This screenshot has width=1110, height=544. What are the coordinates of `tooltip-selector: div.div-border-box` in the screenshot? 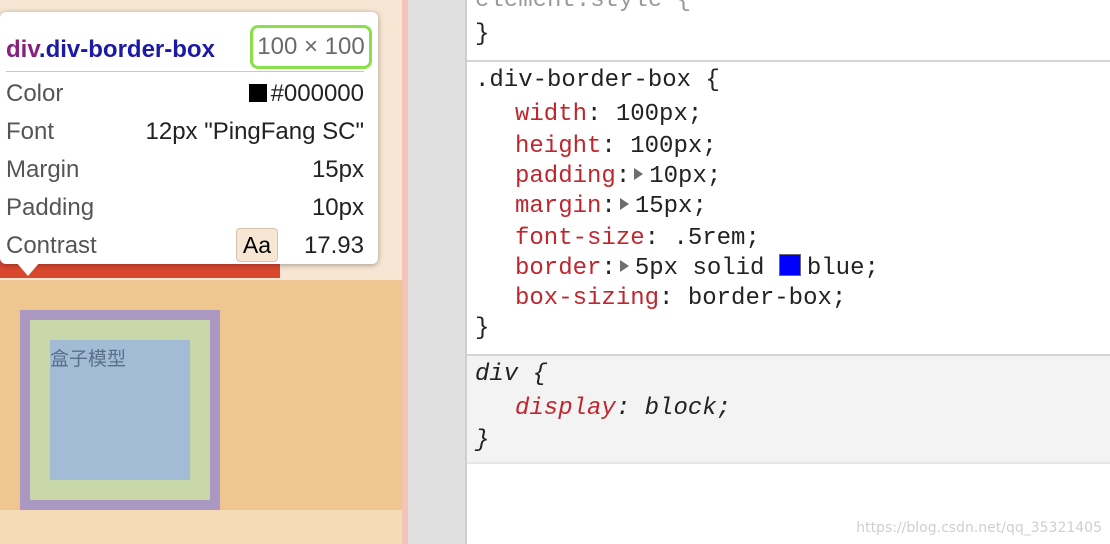 It's located at (110, 50).